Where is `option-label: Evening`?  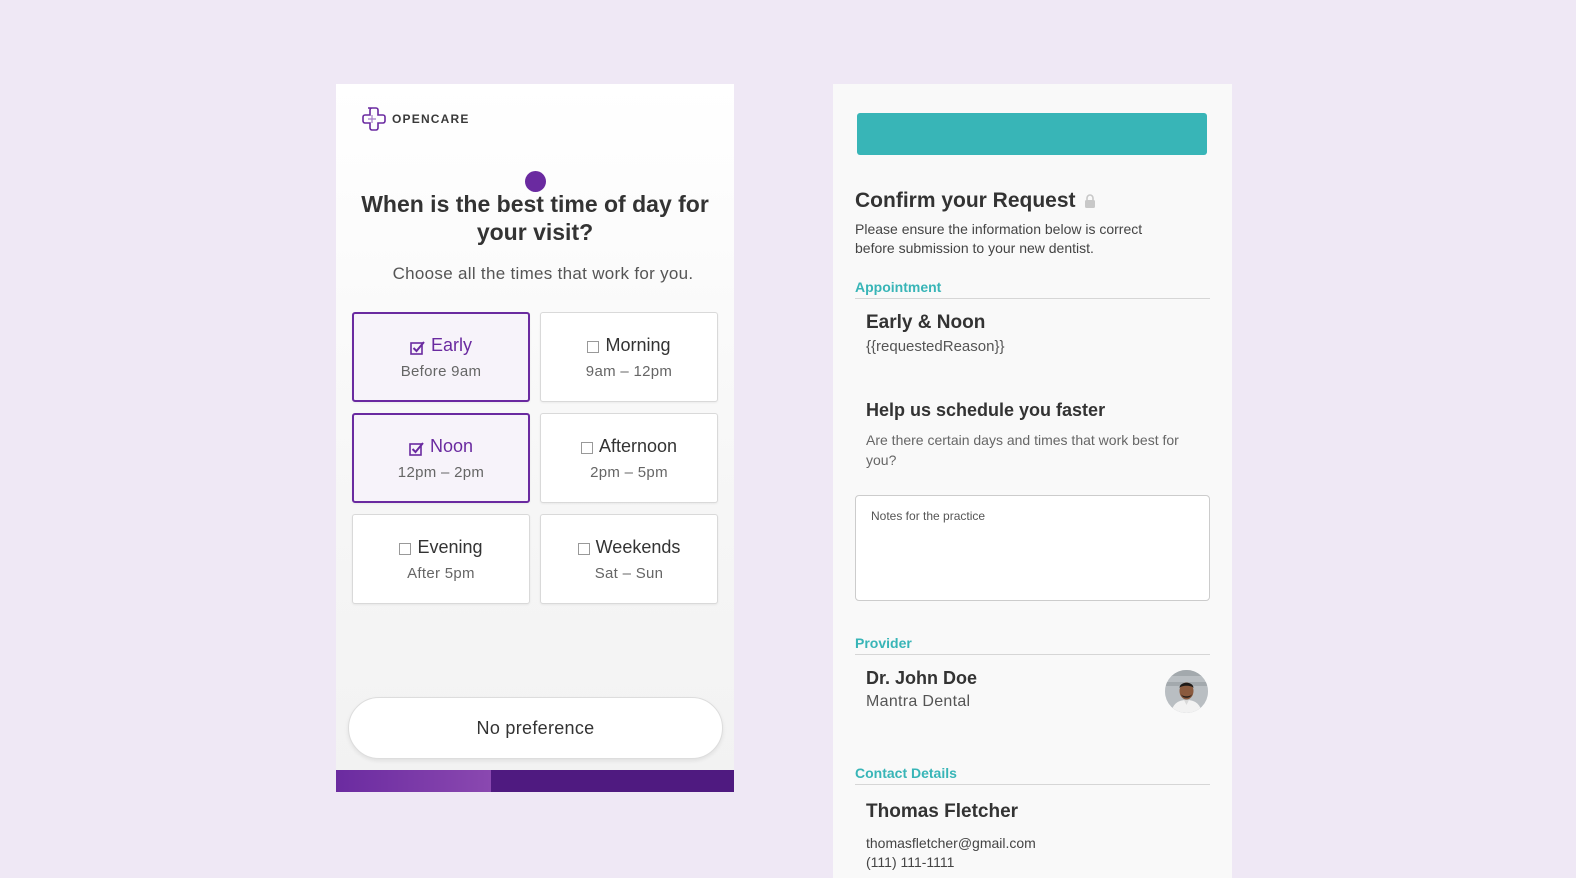 option-label: Evening is located at coordinates (450, 546).